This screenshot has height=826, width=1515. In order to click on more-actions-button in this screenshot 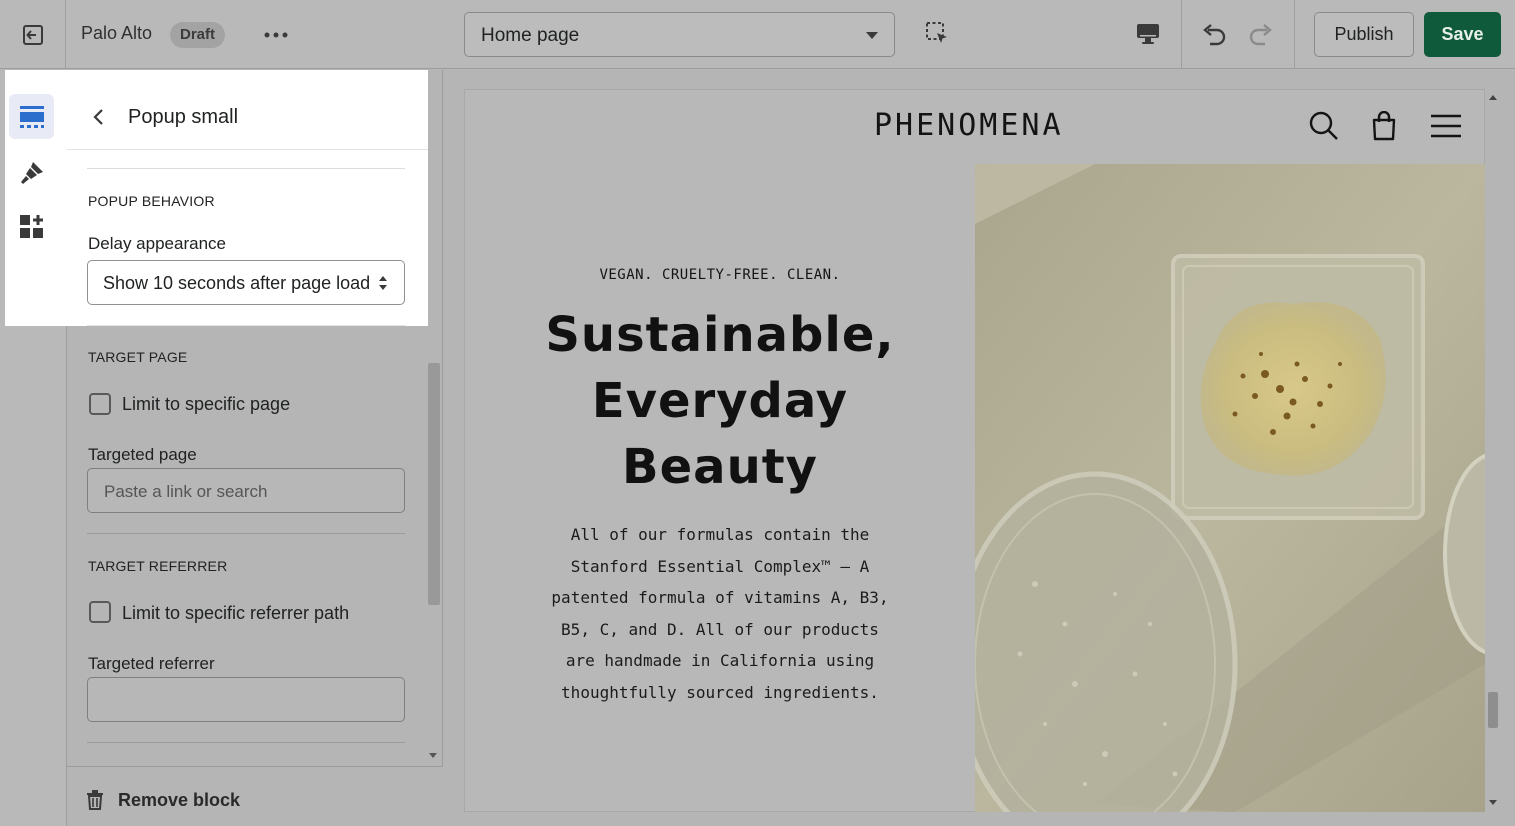, I will do `click(276, 35)`.